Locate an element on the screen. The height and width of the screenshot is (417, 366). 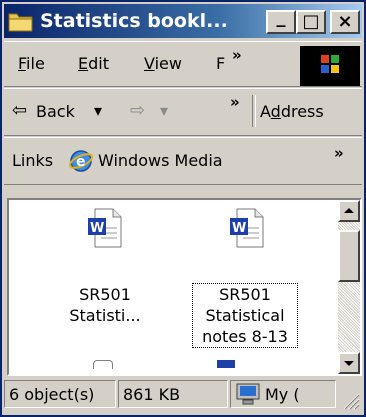
scroll-up-button is located at coordinates (349, 211).